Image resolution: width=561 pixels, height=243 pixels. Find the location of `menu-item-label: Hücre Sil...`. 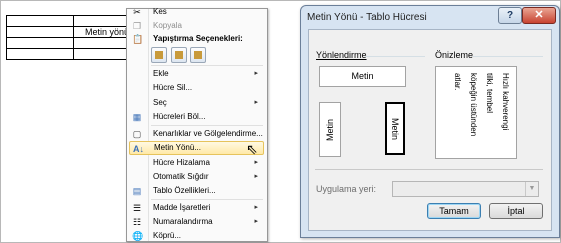

menu-item-label: Hücre Sil... is located at coordinates (173, 87).